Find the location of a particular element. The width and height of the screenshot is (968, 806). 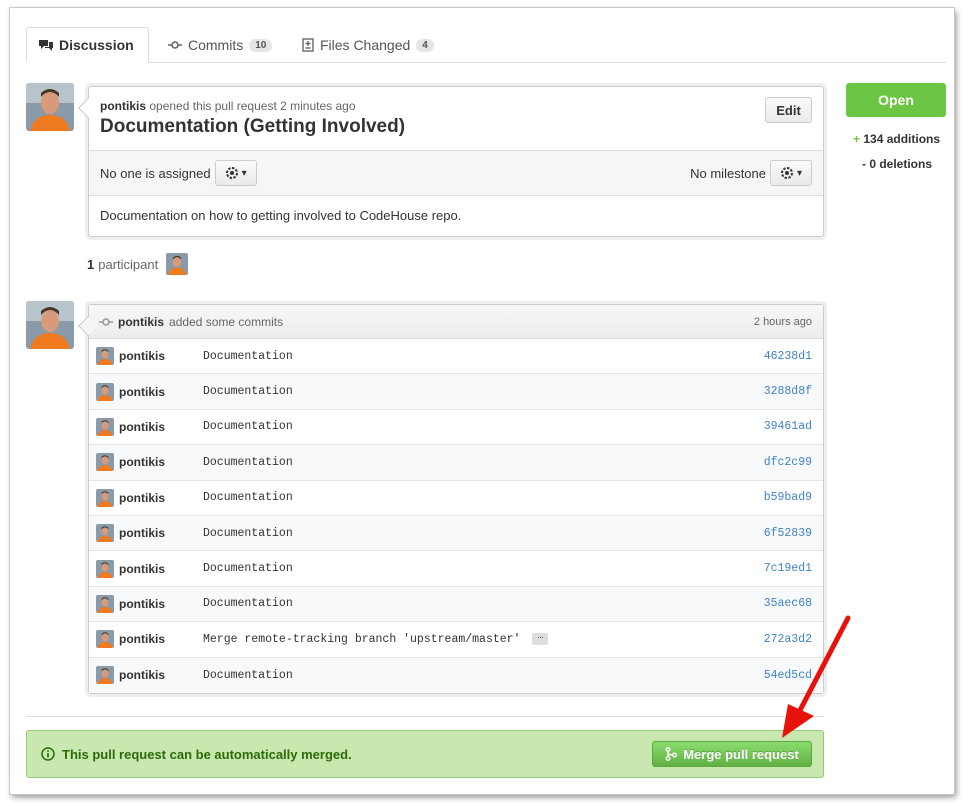

commit-row: pontikis Documentation 7c19ed1 is located at coordinates (456, 569).